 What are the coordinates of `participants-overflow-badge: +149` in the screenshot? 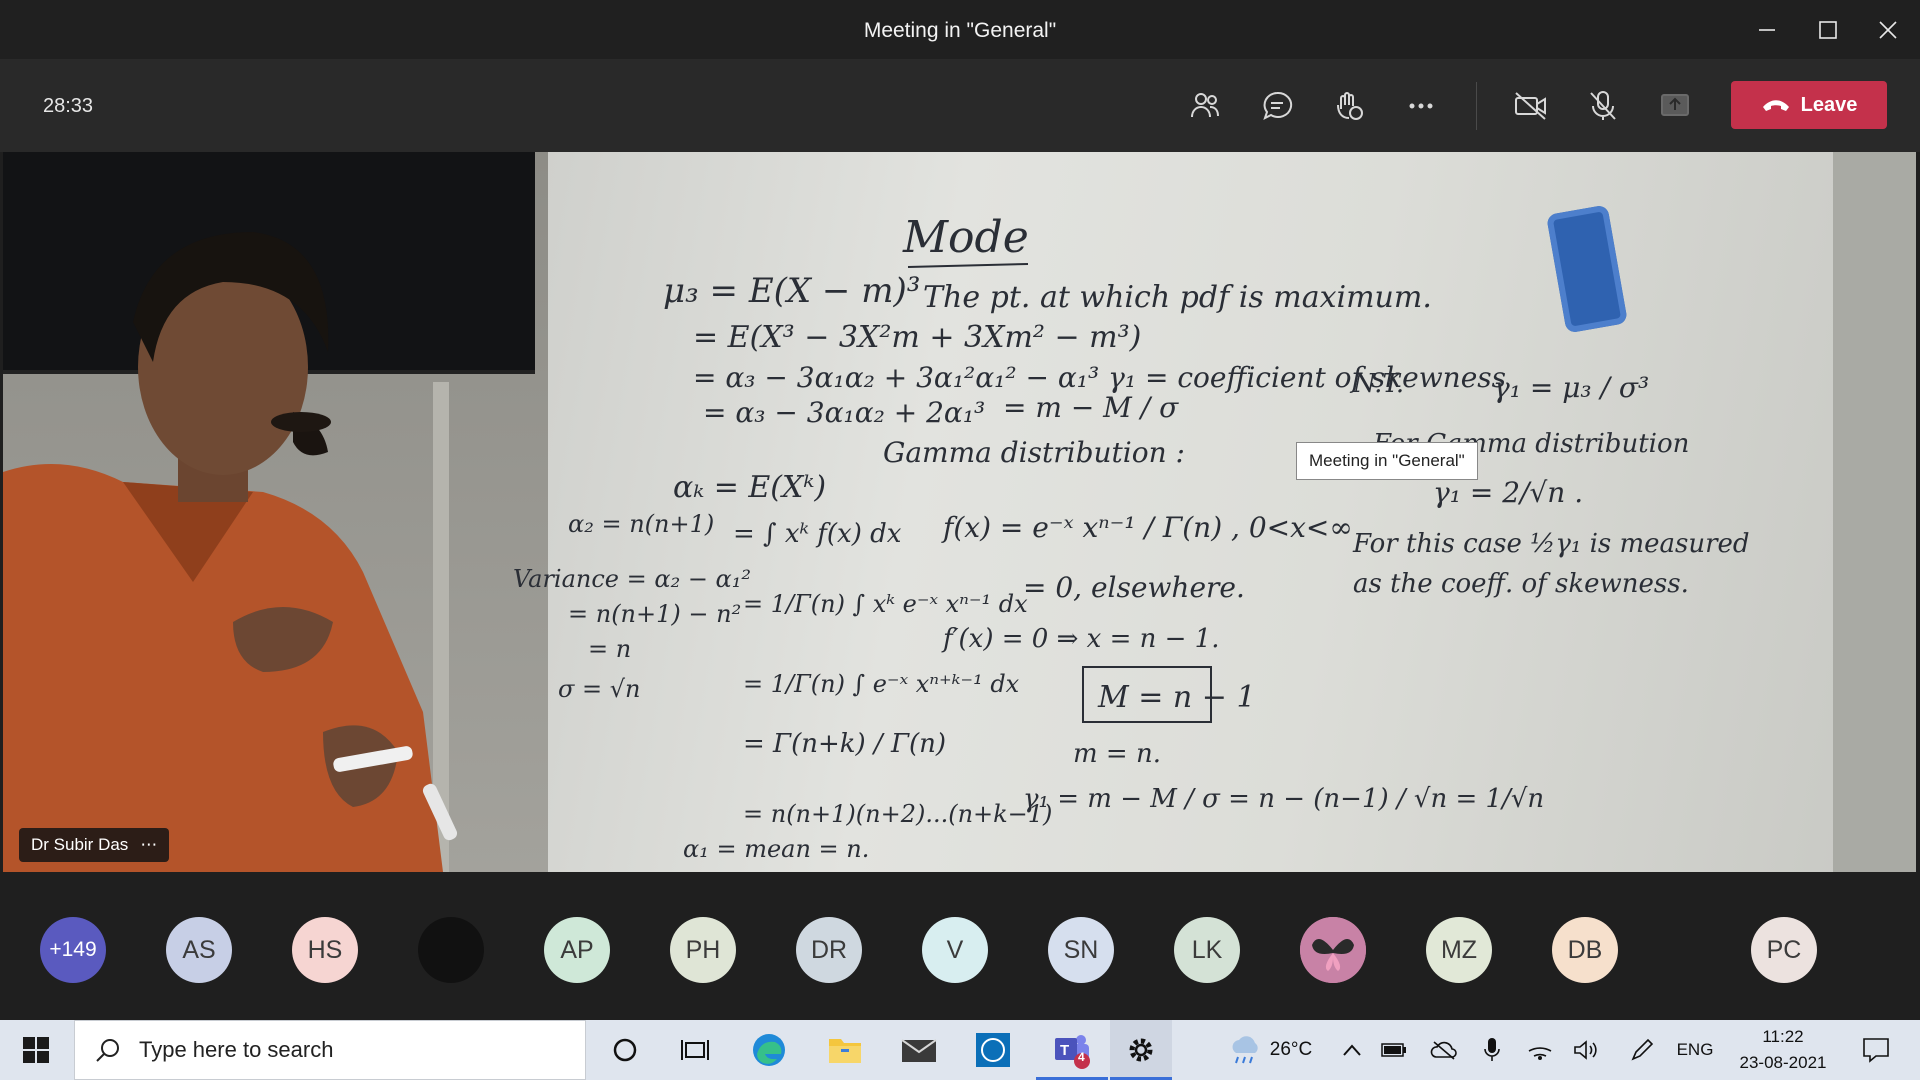 It's located at (73, 950).